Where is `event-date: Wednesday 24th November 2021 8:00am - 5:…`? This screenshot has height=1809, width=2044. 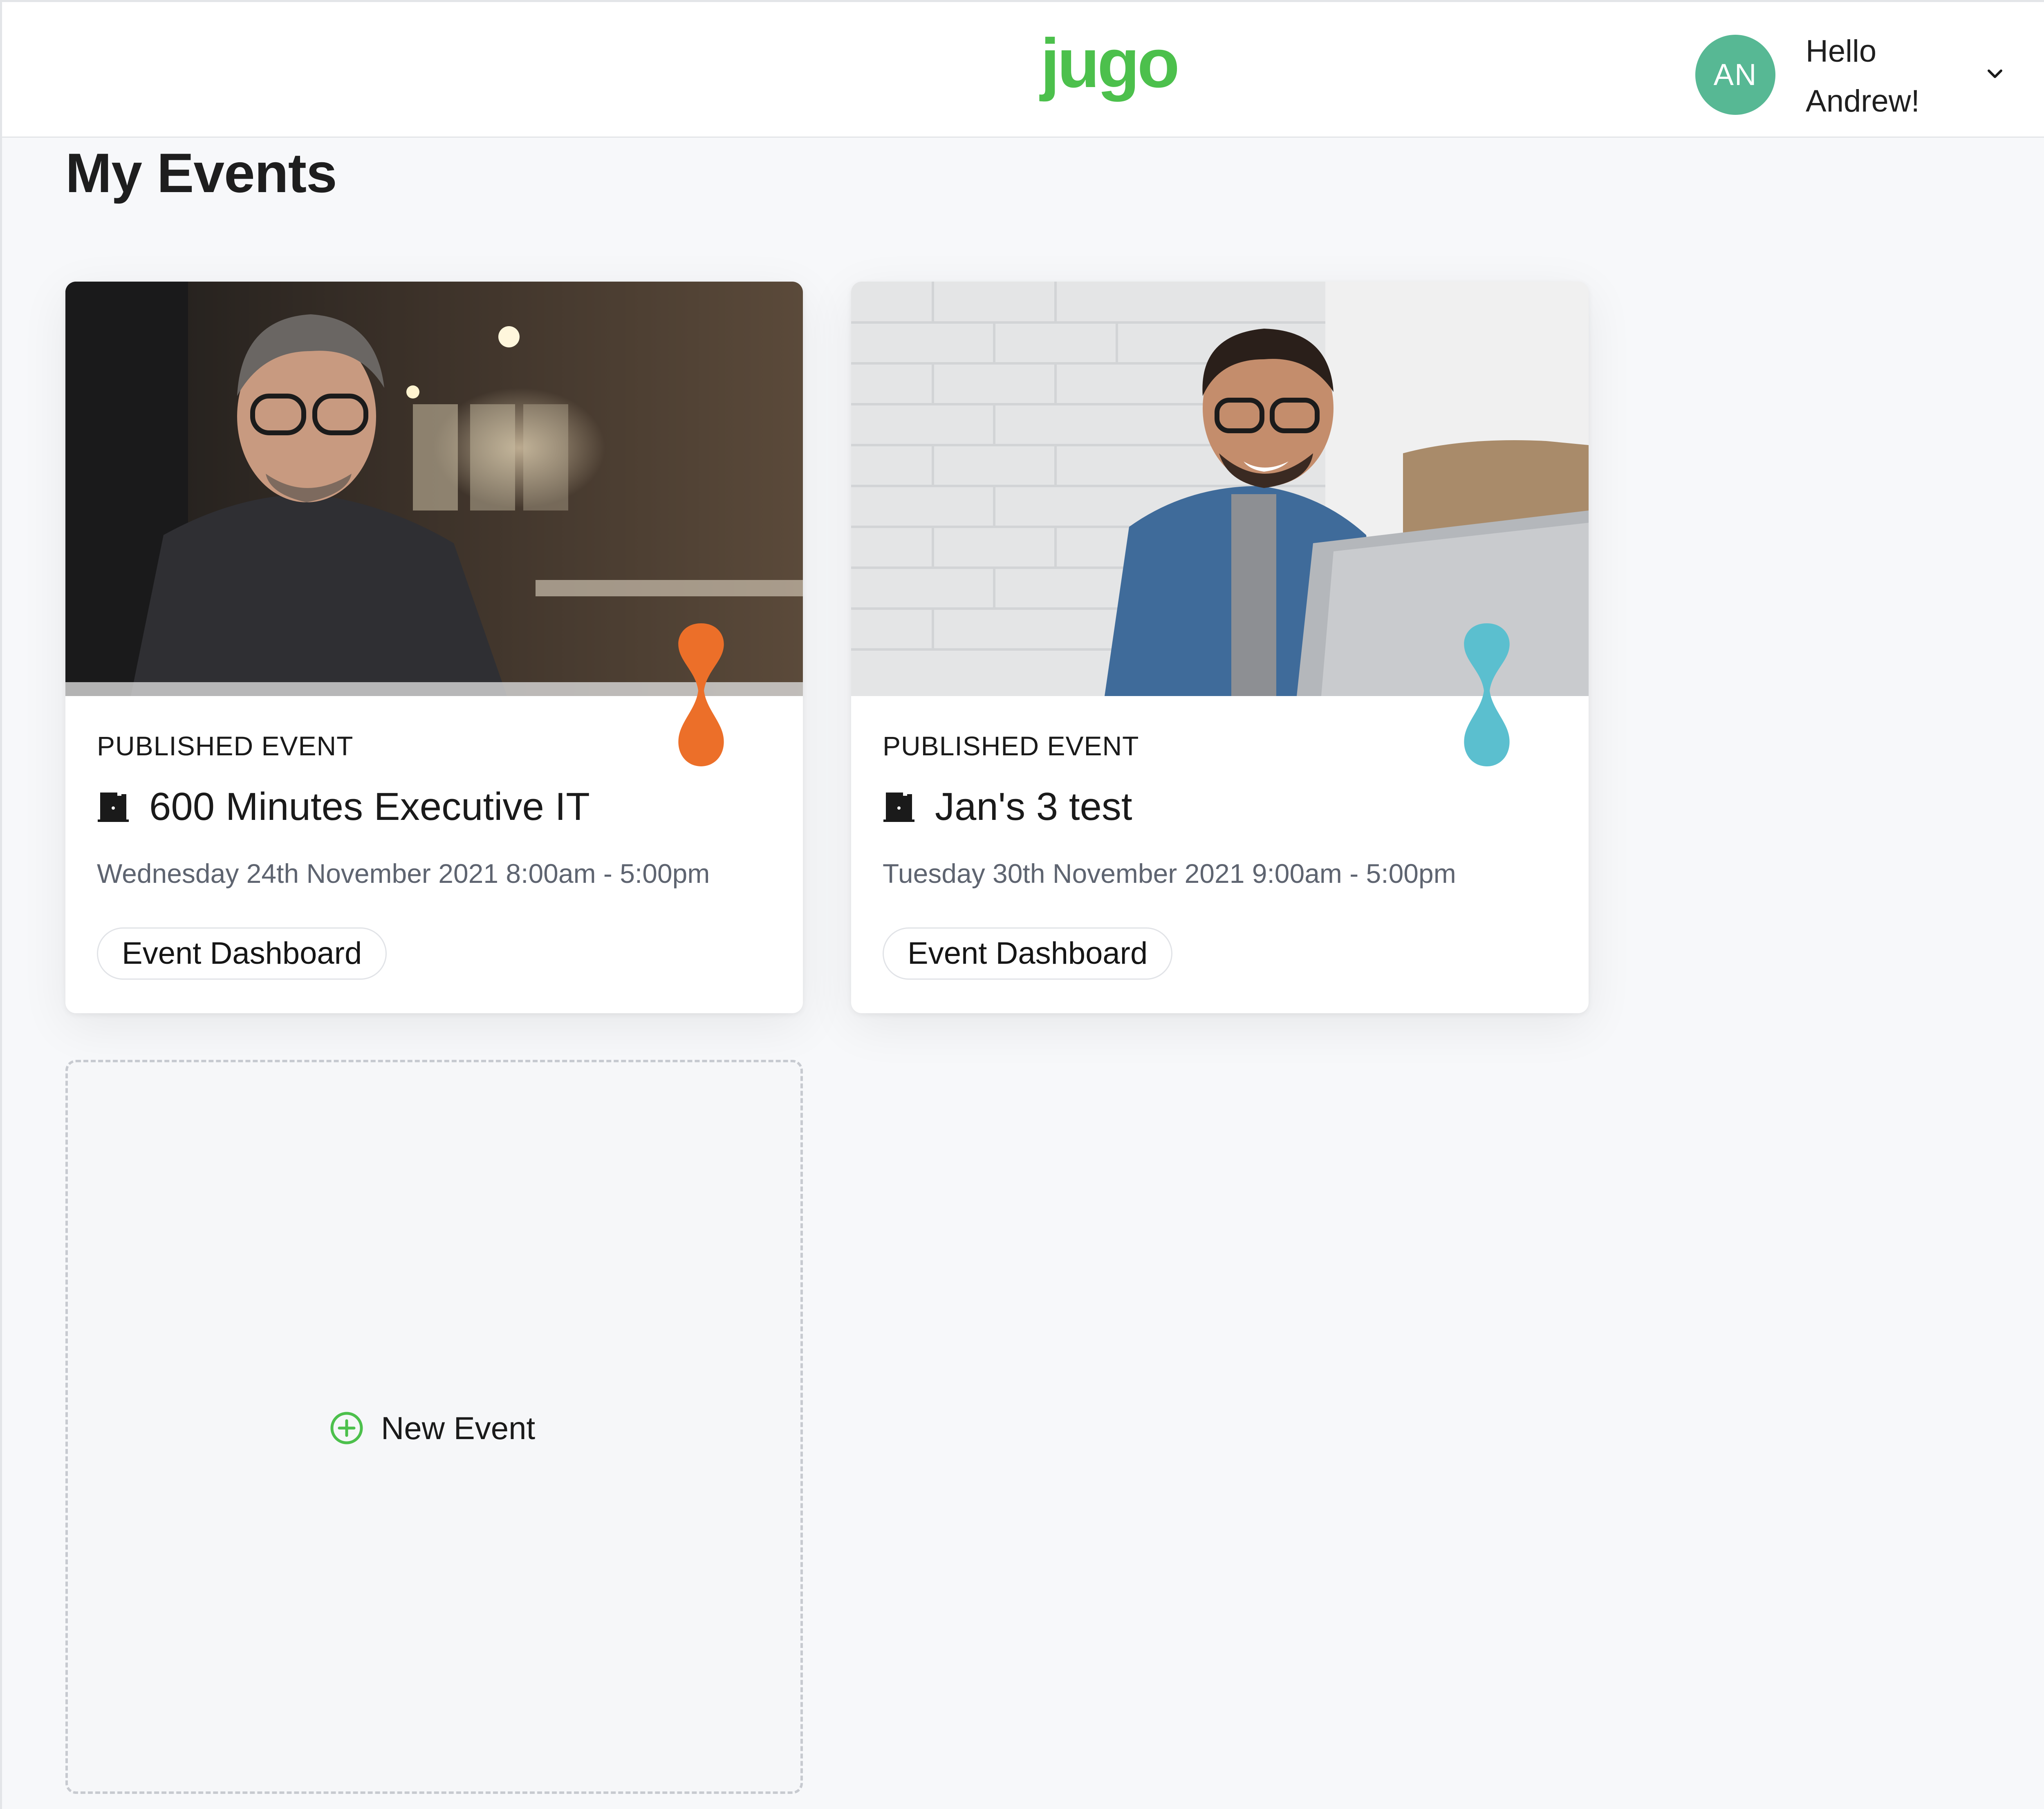 event-date: Wednesday 24th November 2021 8:00am - 5:… is located at coordinates (403, 873).